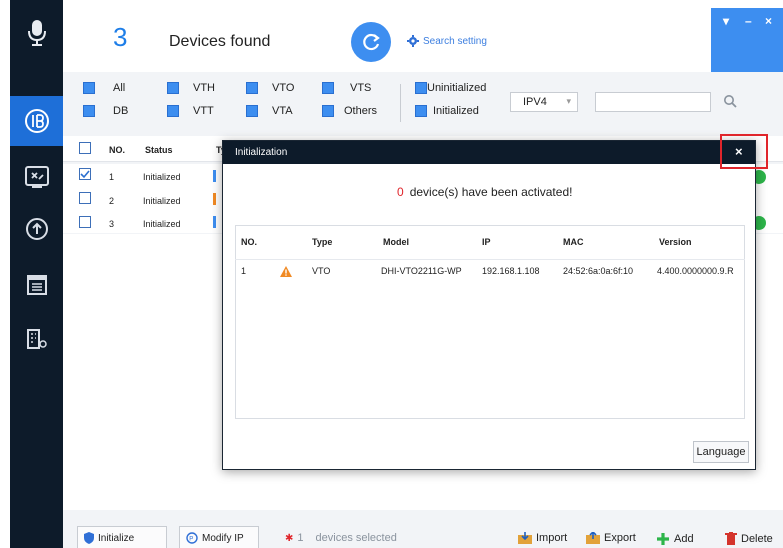  I want to click on export-icon, so click(593, 538).